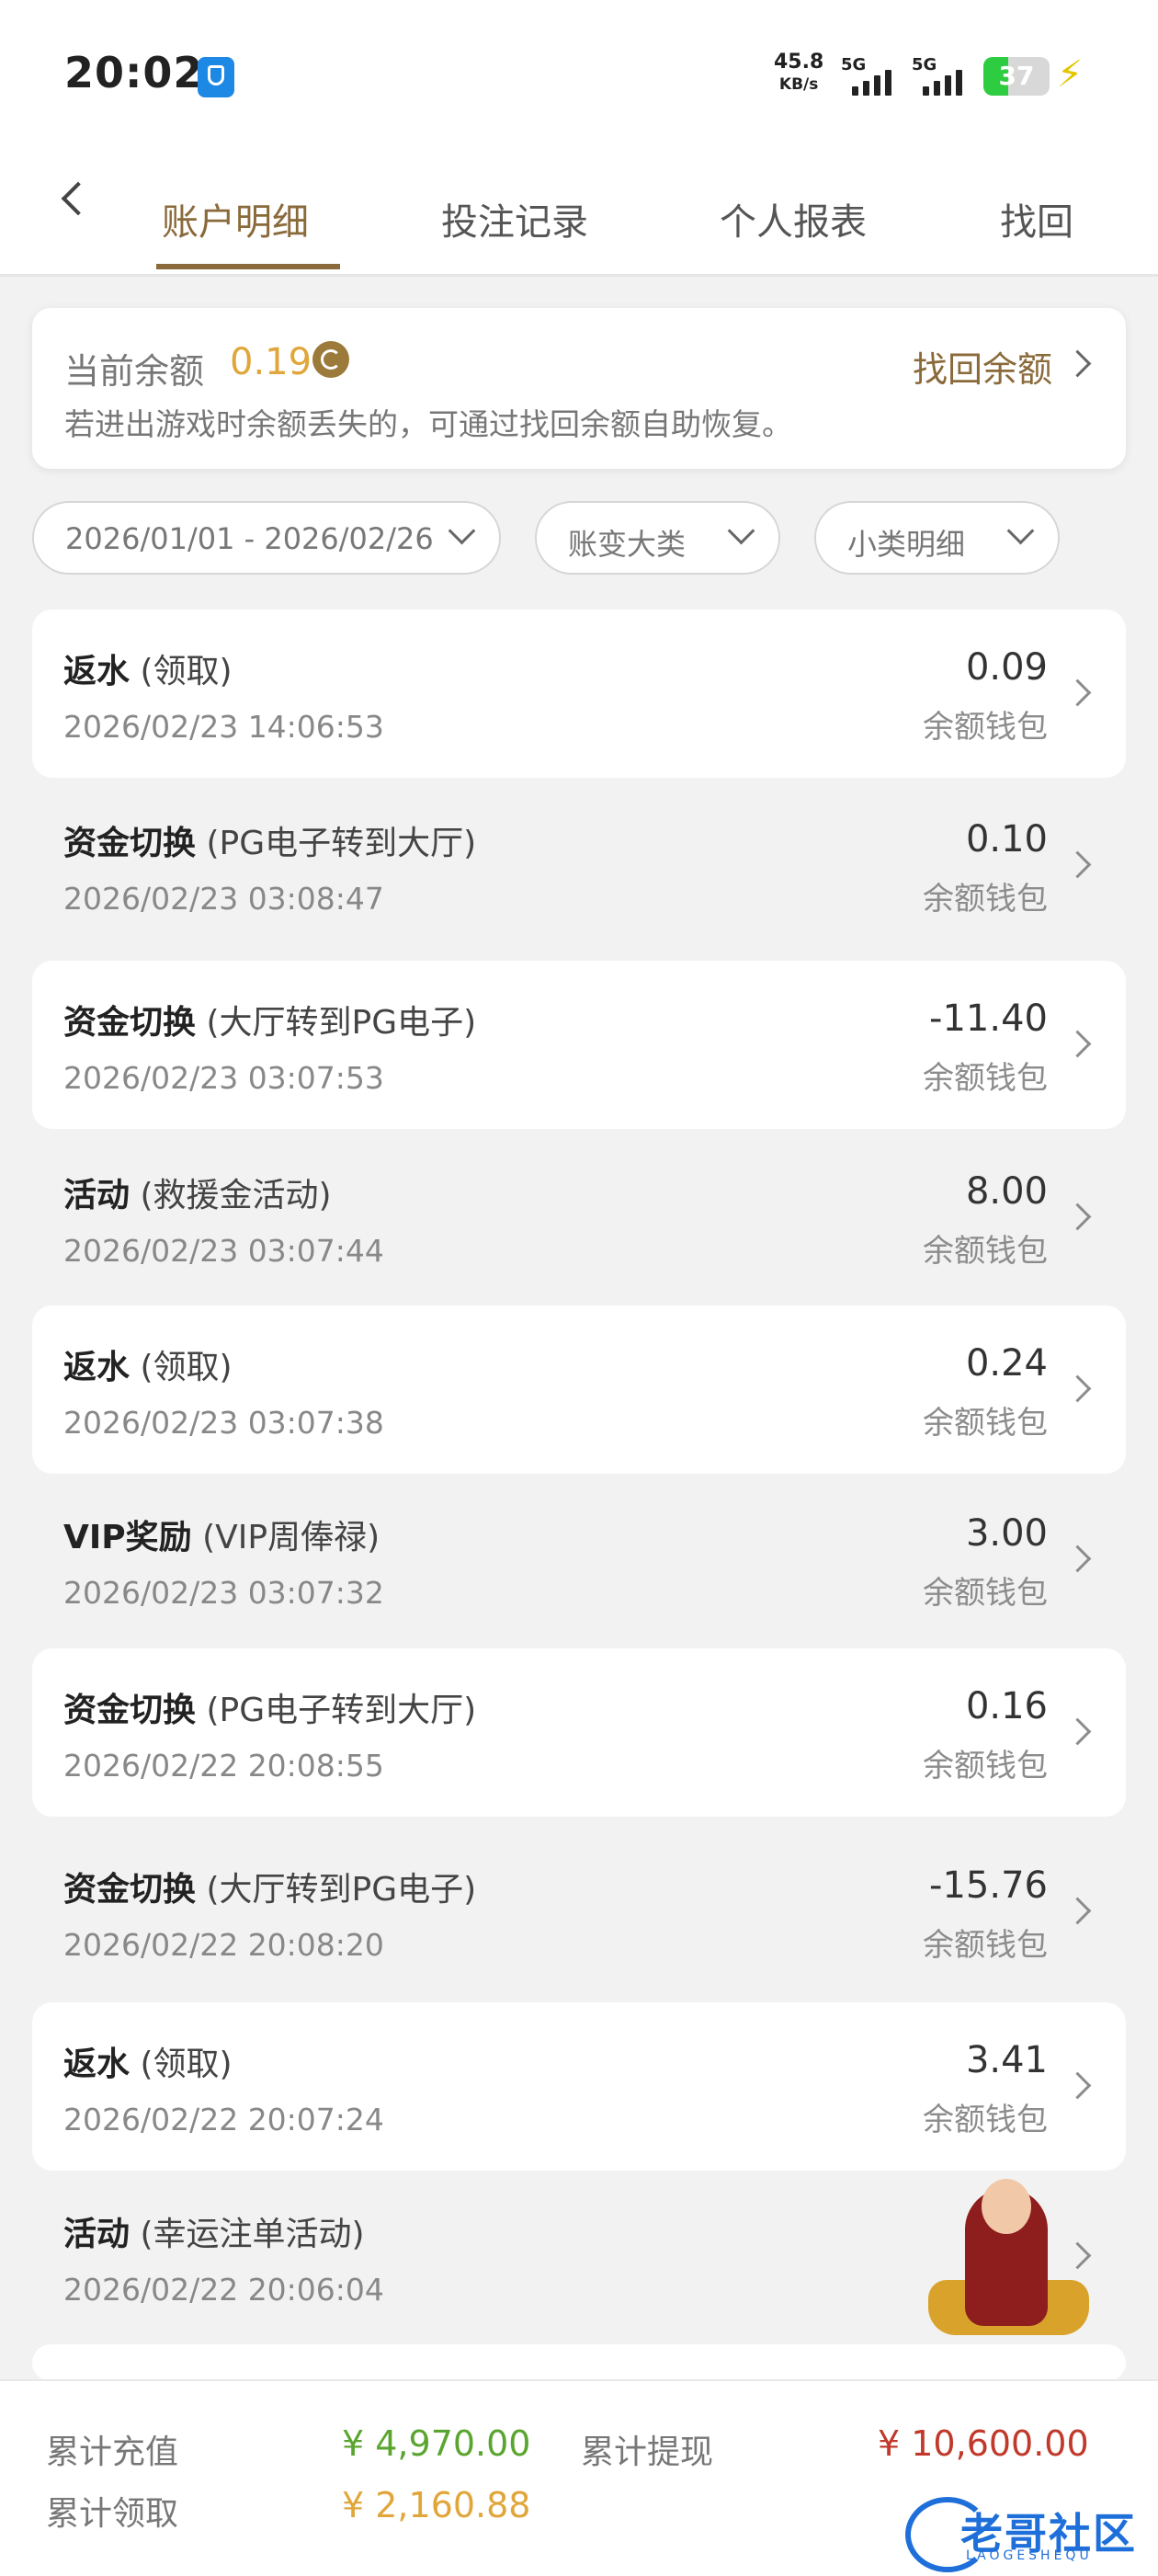 The width and height of the screenshot is (1158, 2576). Describe the element at coordinates (216, 77) in the screenshot. I see `shield-icon` at that location.